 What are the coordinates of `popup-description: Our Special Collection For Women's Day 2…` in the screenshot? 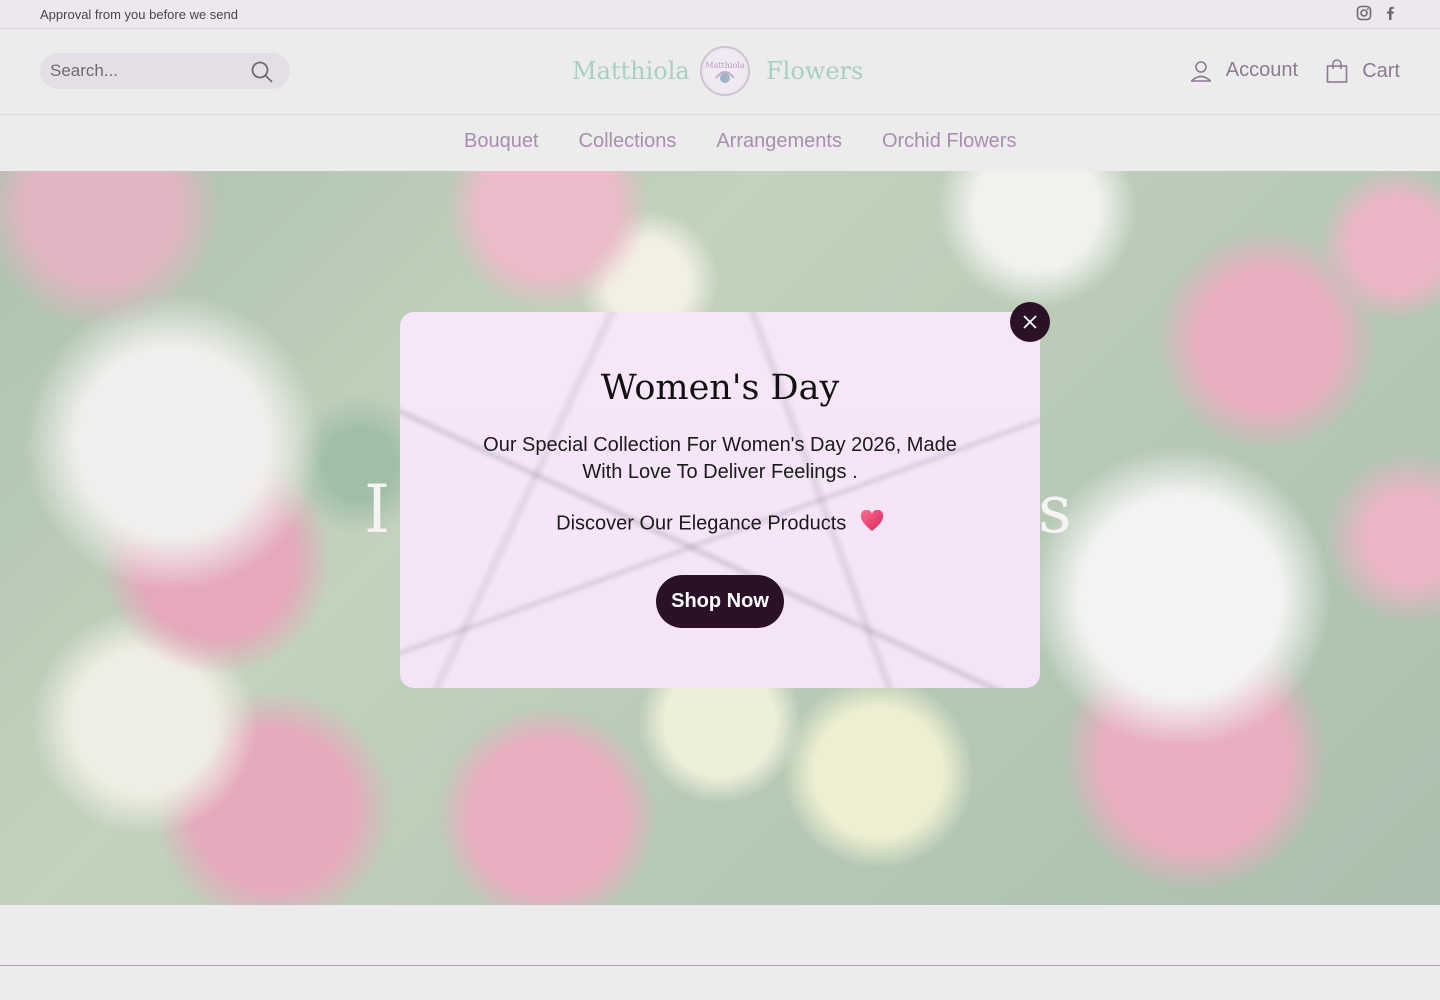 It's located at (720, 458).